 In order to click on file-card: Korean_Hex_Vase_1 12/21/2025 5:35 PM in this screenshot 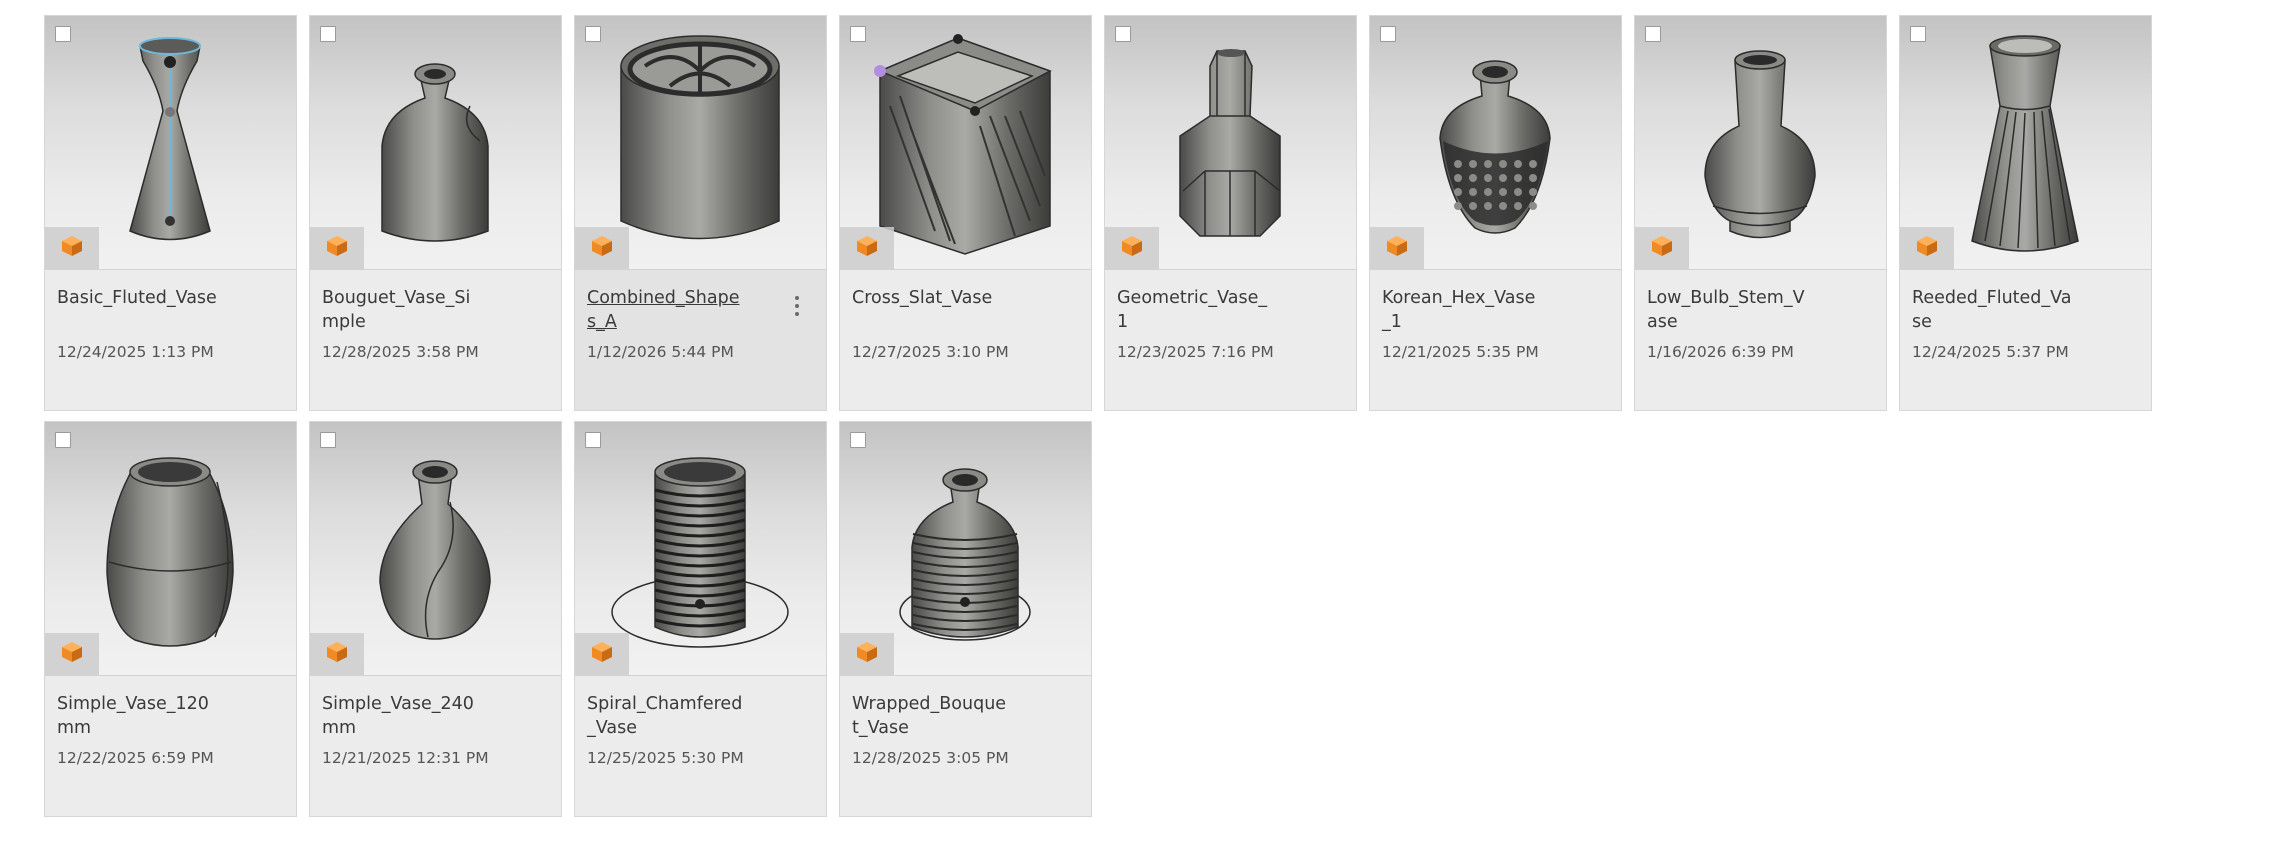, I will do `click(1495, 213)`.